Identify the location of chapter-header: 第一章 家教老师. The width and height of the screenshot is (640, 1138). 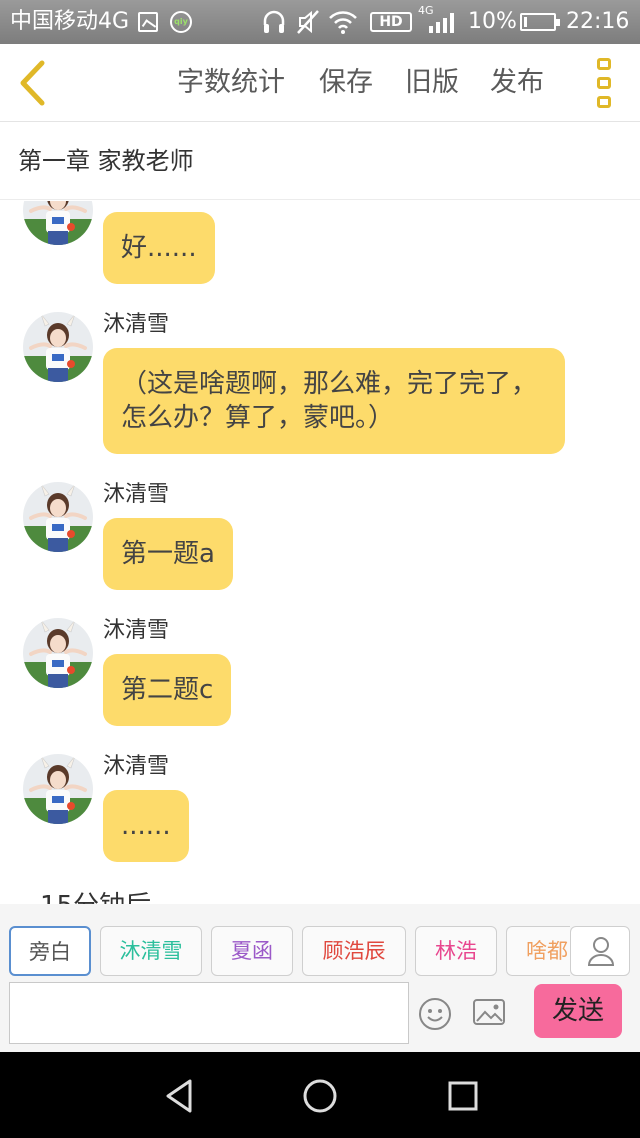
(320, 161).